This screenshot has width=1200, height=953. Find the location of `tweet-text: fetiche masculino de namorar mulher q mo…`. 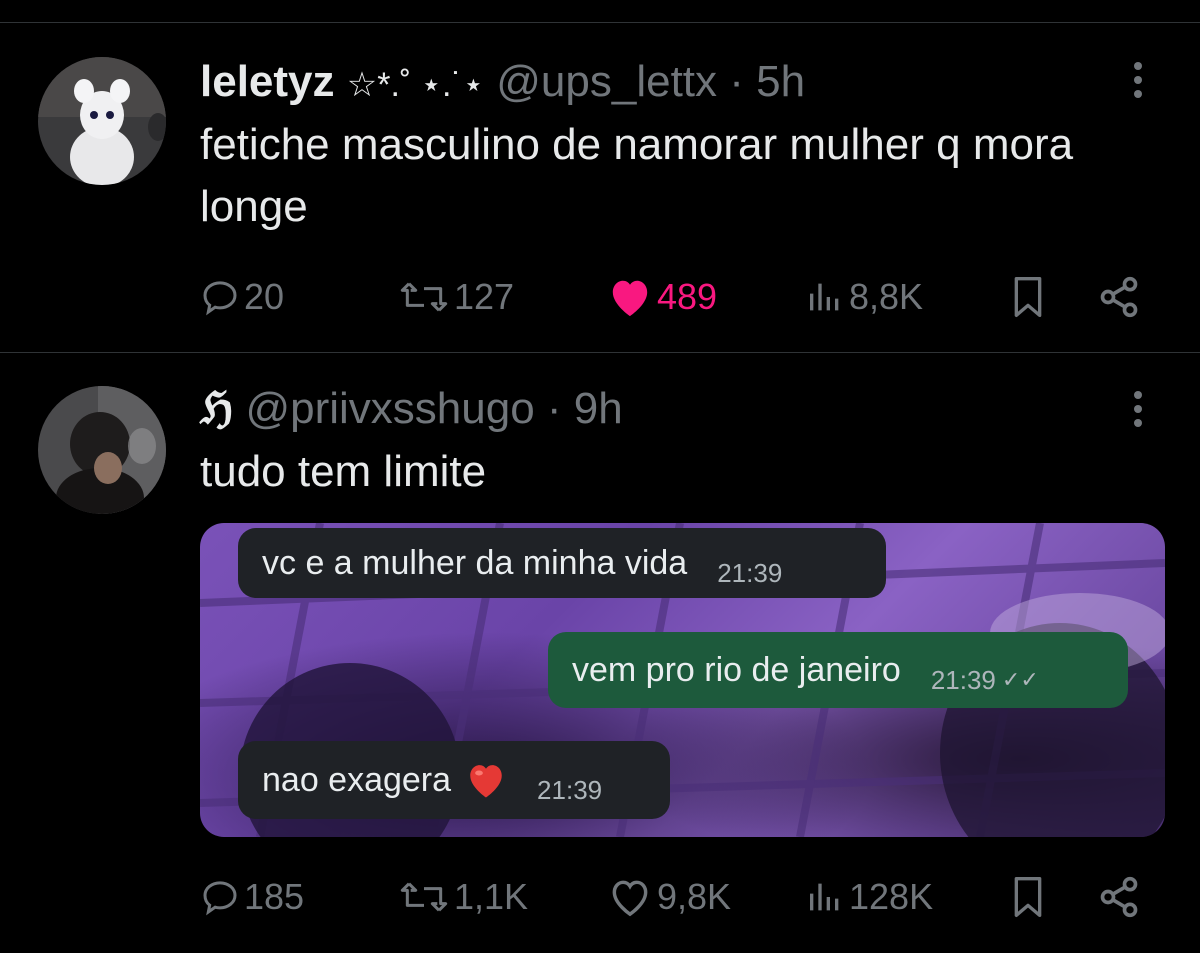

tweet-text: fetiche masculino de namorar mulher q mo… is located at coordinates (637, 175).